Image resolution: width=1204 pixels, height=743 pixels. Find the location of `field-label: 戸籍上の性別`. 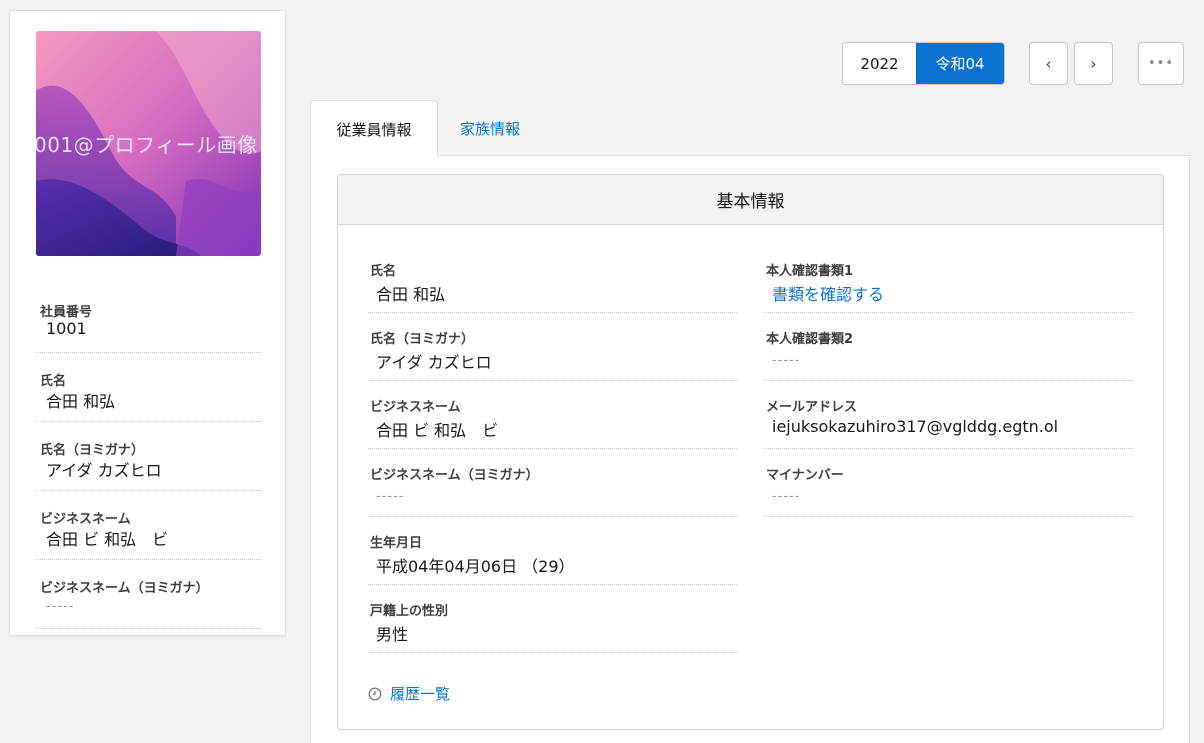

field-label: 戸籍上の性別 is located at coordinates (409, 611).